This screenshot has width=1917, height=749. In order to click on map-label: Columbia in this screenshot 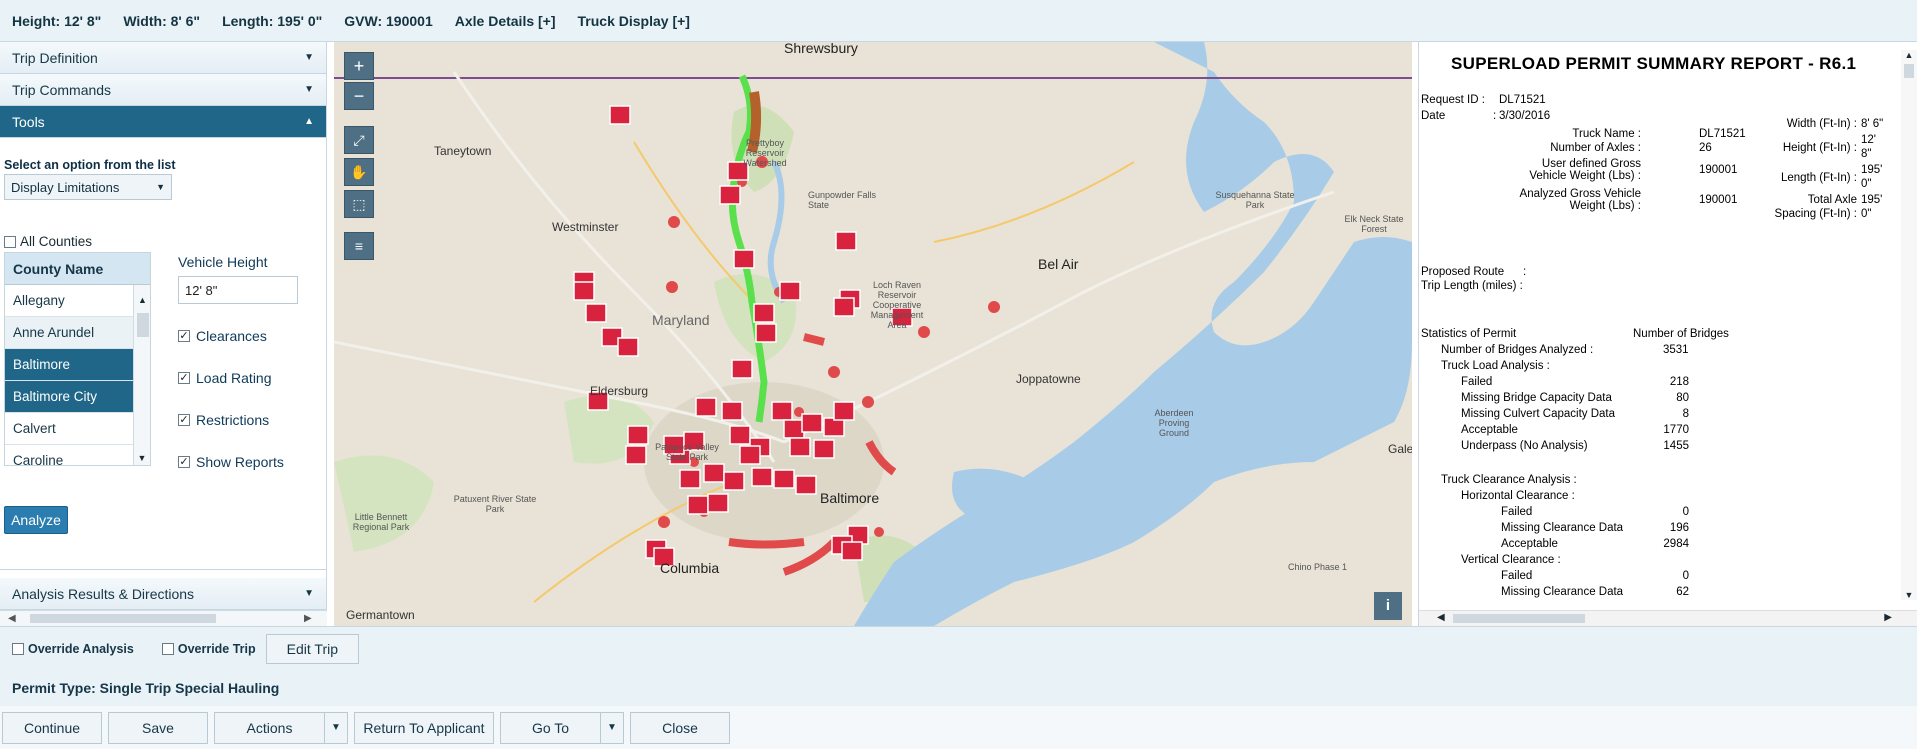, I will do `click(690, 568)`.